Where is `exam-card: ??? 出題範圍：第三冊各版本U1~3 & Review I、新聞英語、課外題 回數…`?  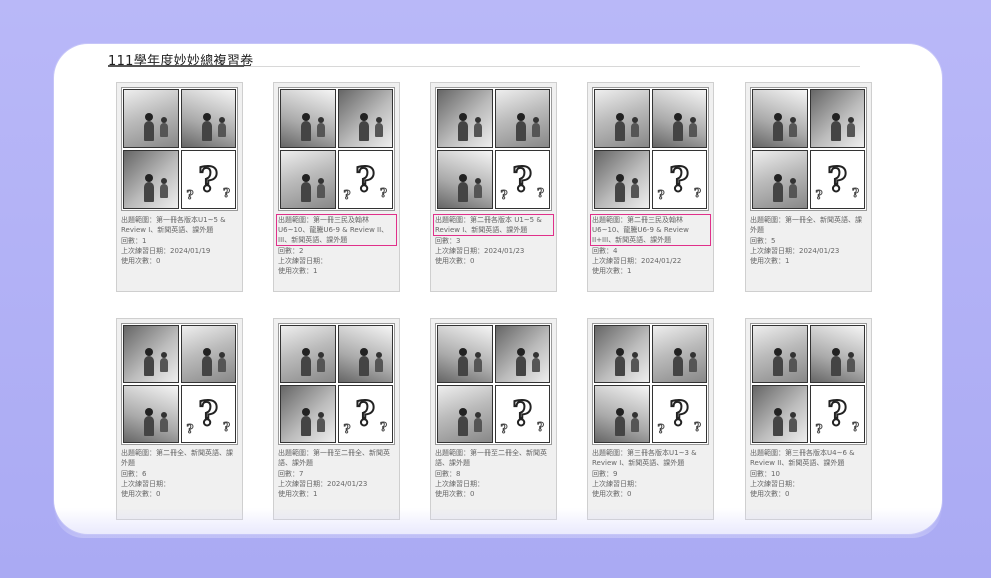
exam-card: ??? 出題範圍：第三冊各版本U1~3 & Review I、新聞英語、課外題 回數… is located at coordinates (650, 419).